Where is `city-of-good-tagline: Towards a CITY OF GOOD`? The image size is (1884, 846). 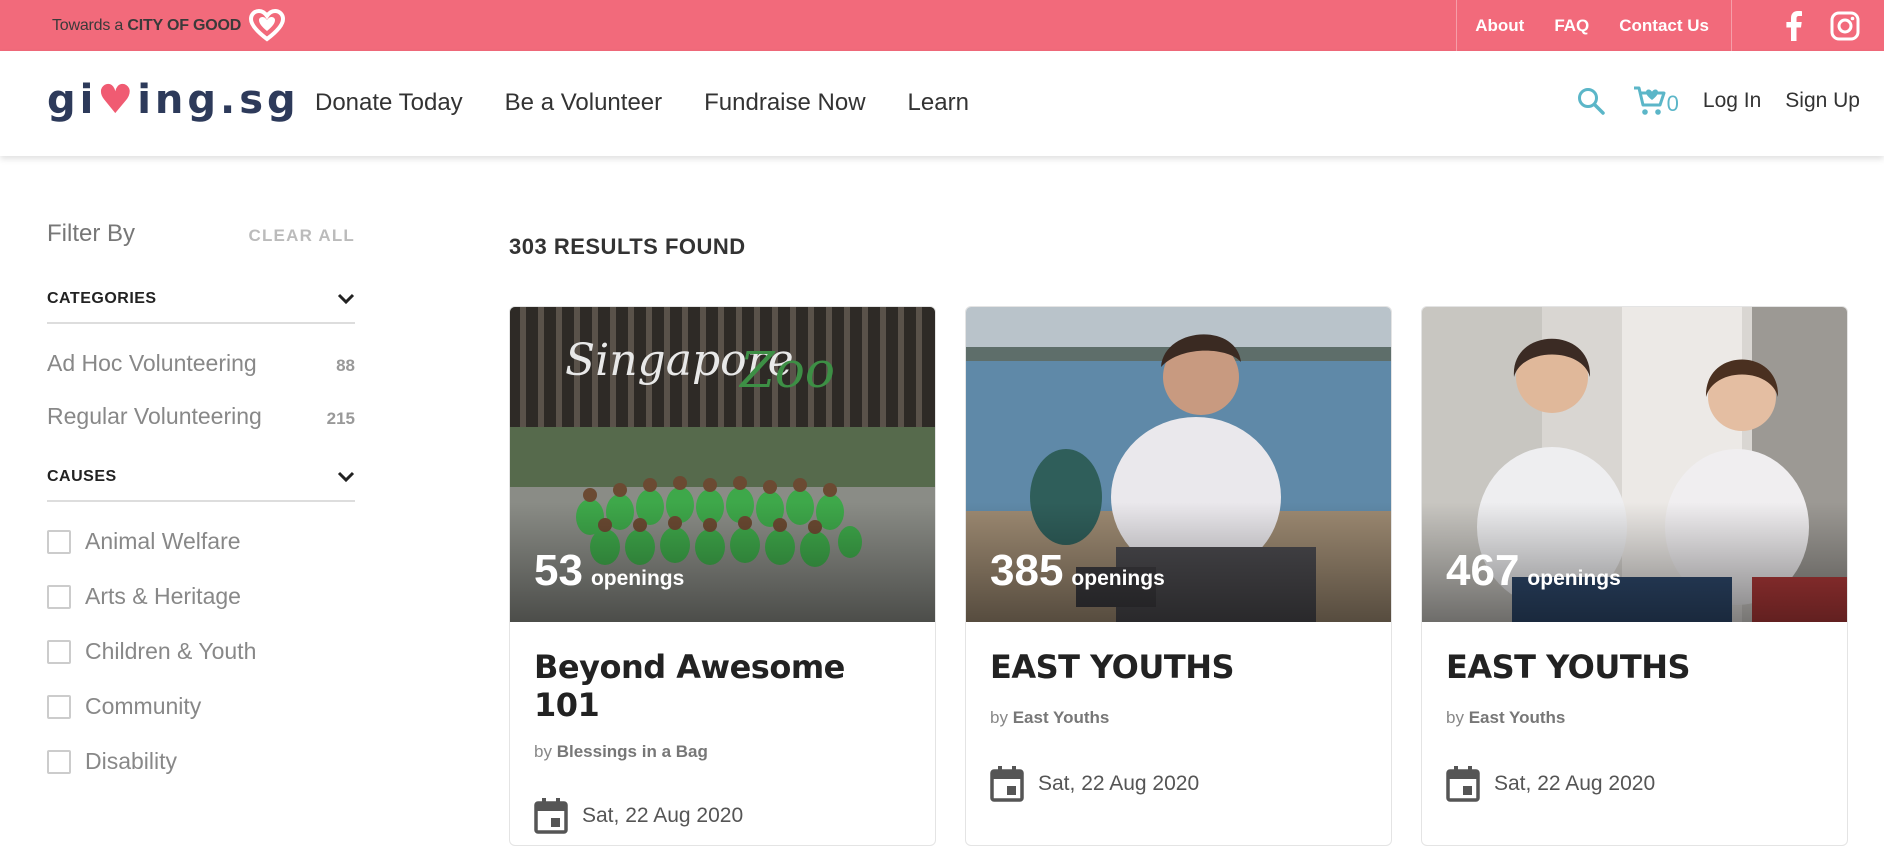 city-of-good-tagline: Towards a CITY OF GOOD is located at coordinates (147, 25).